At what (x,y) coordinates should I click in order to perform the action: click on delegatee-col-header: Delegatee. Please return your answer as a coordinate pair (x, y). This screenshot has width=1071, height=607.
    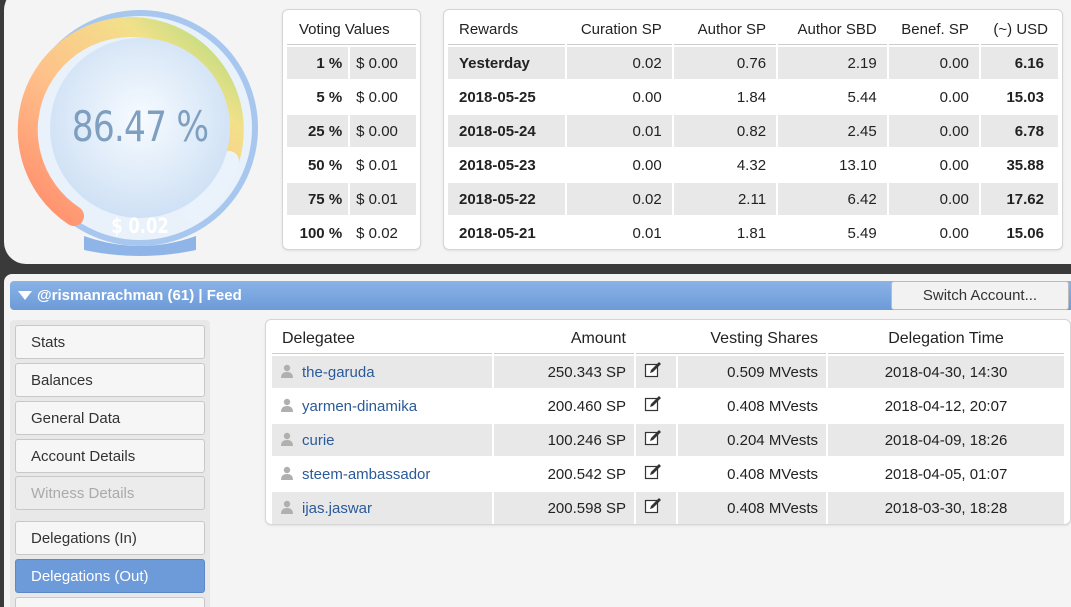
    Looking at the image, I should click on (382, 339).